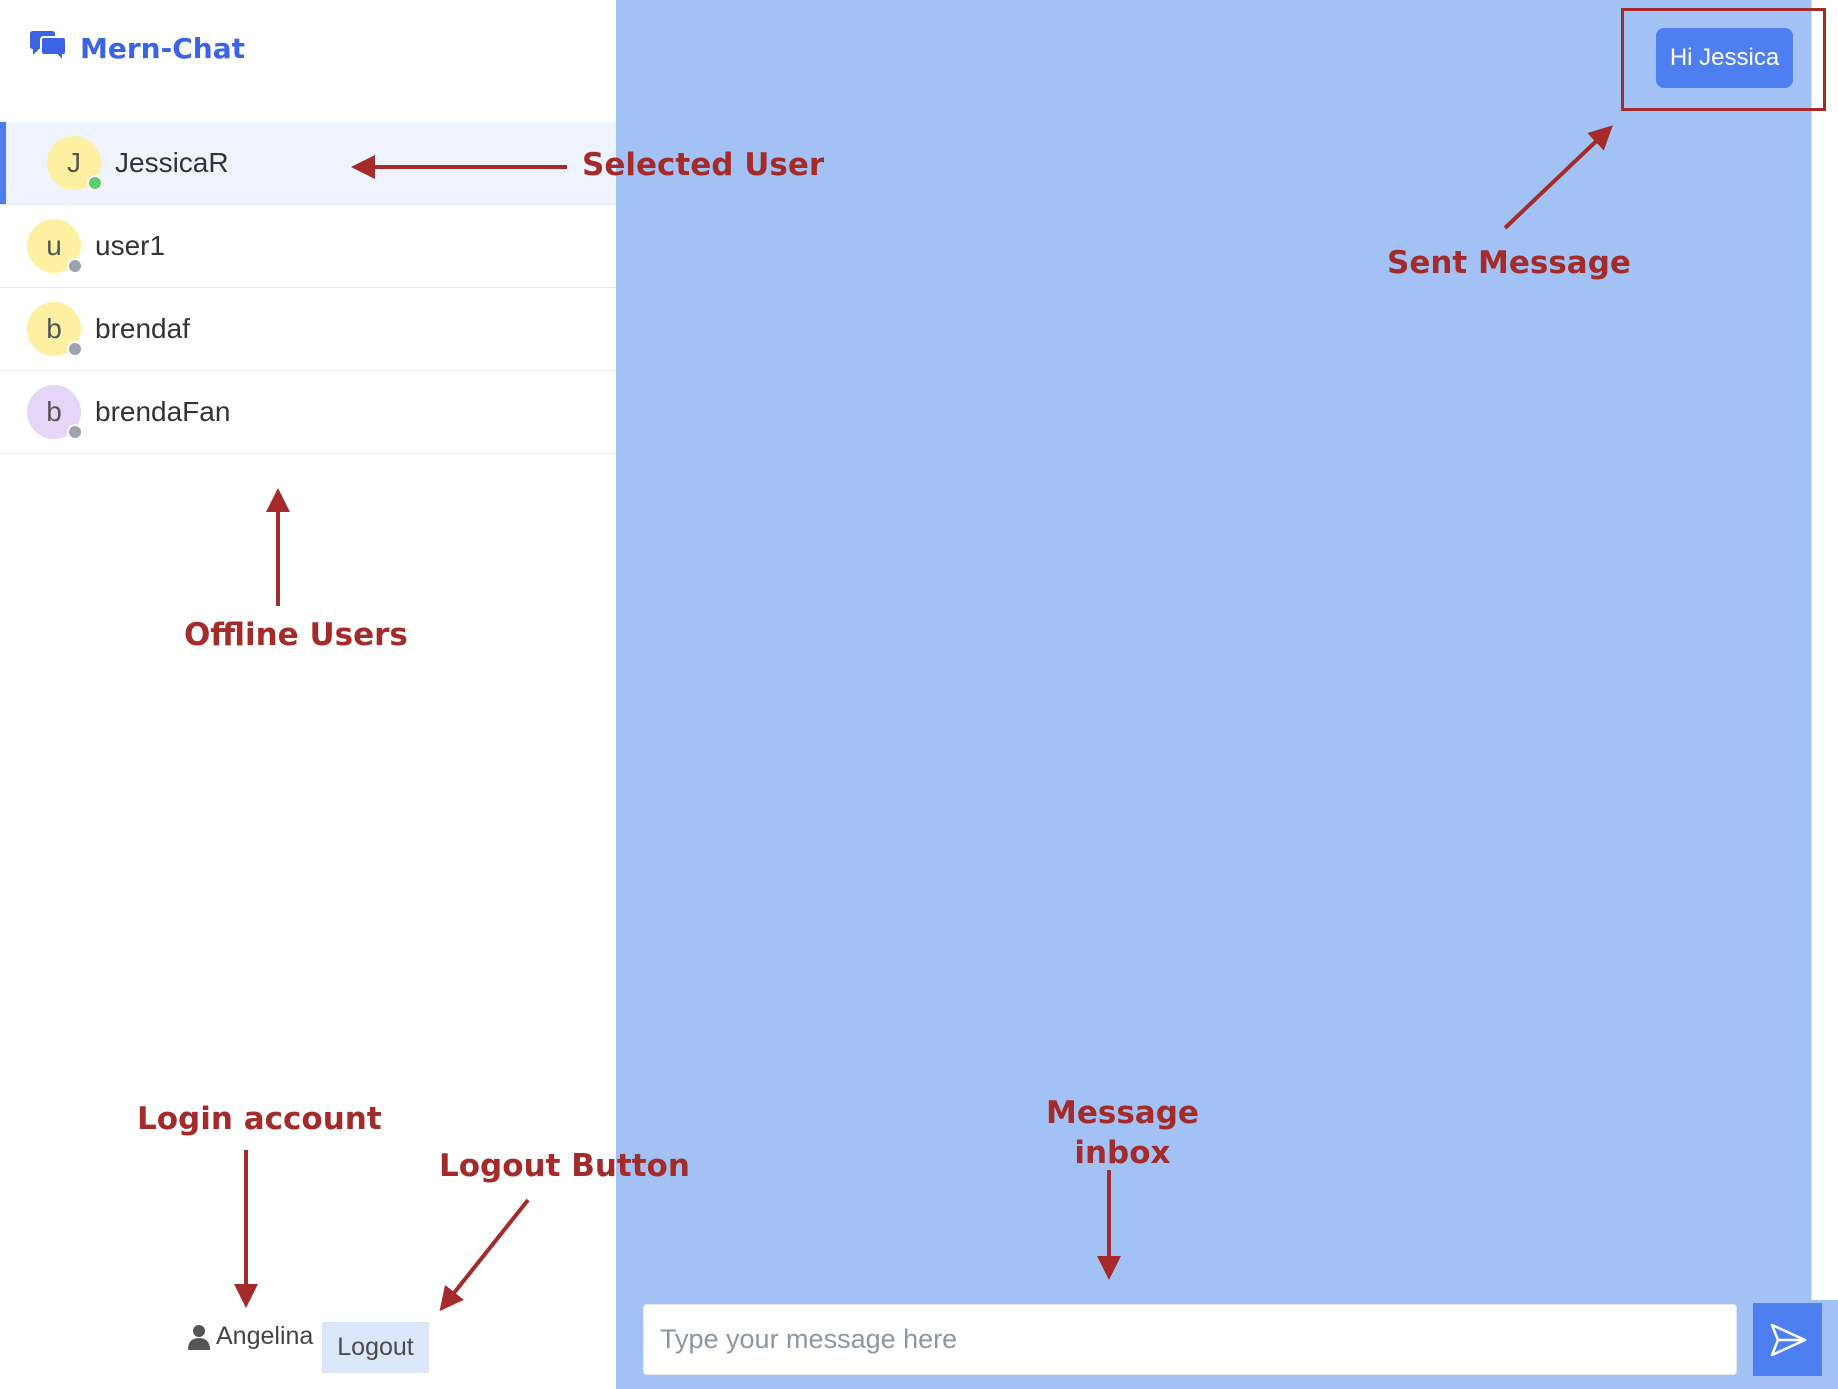  What do you see at coordinates (199, 1337) in the screenshot?
I see `user-icon` at bounding box center [199, 1337].